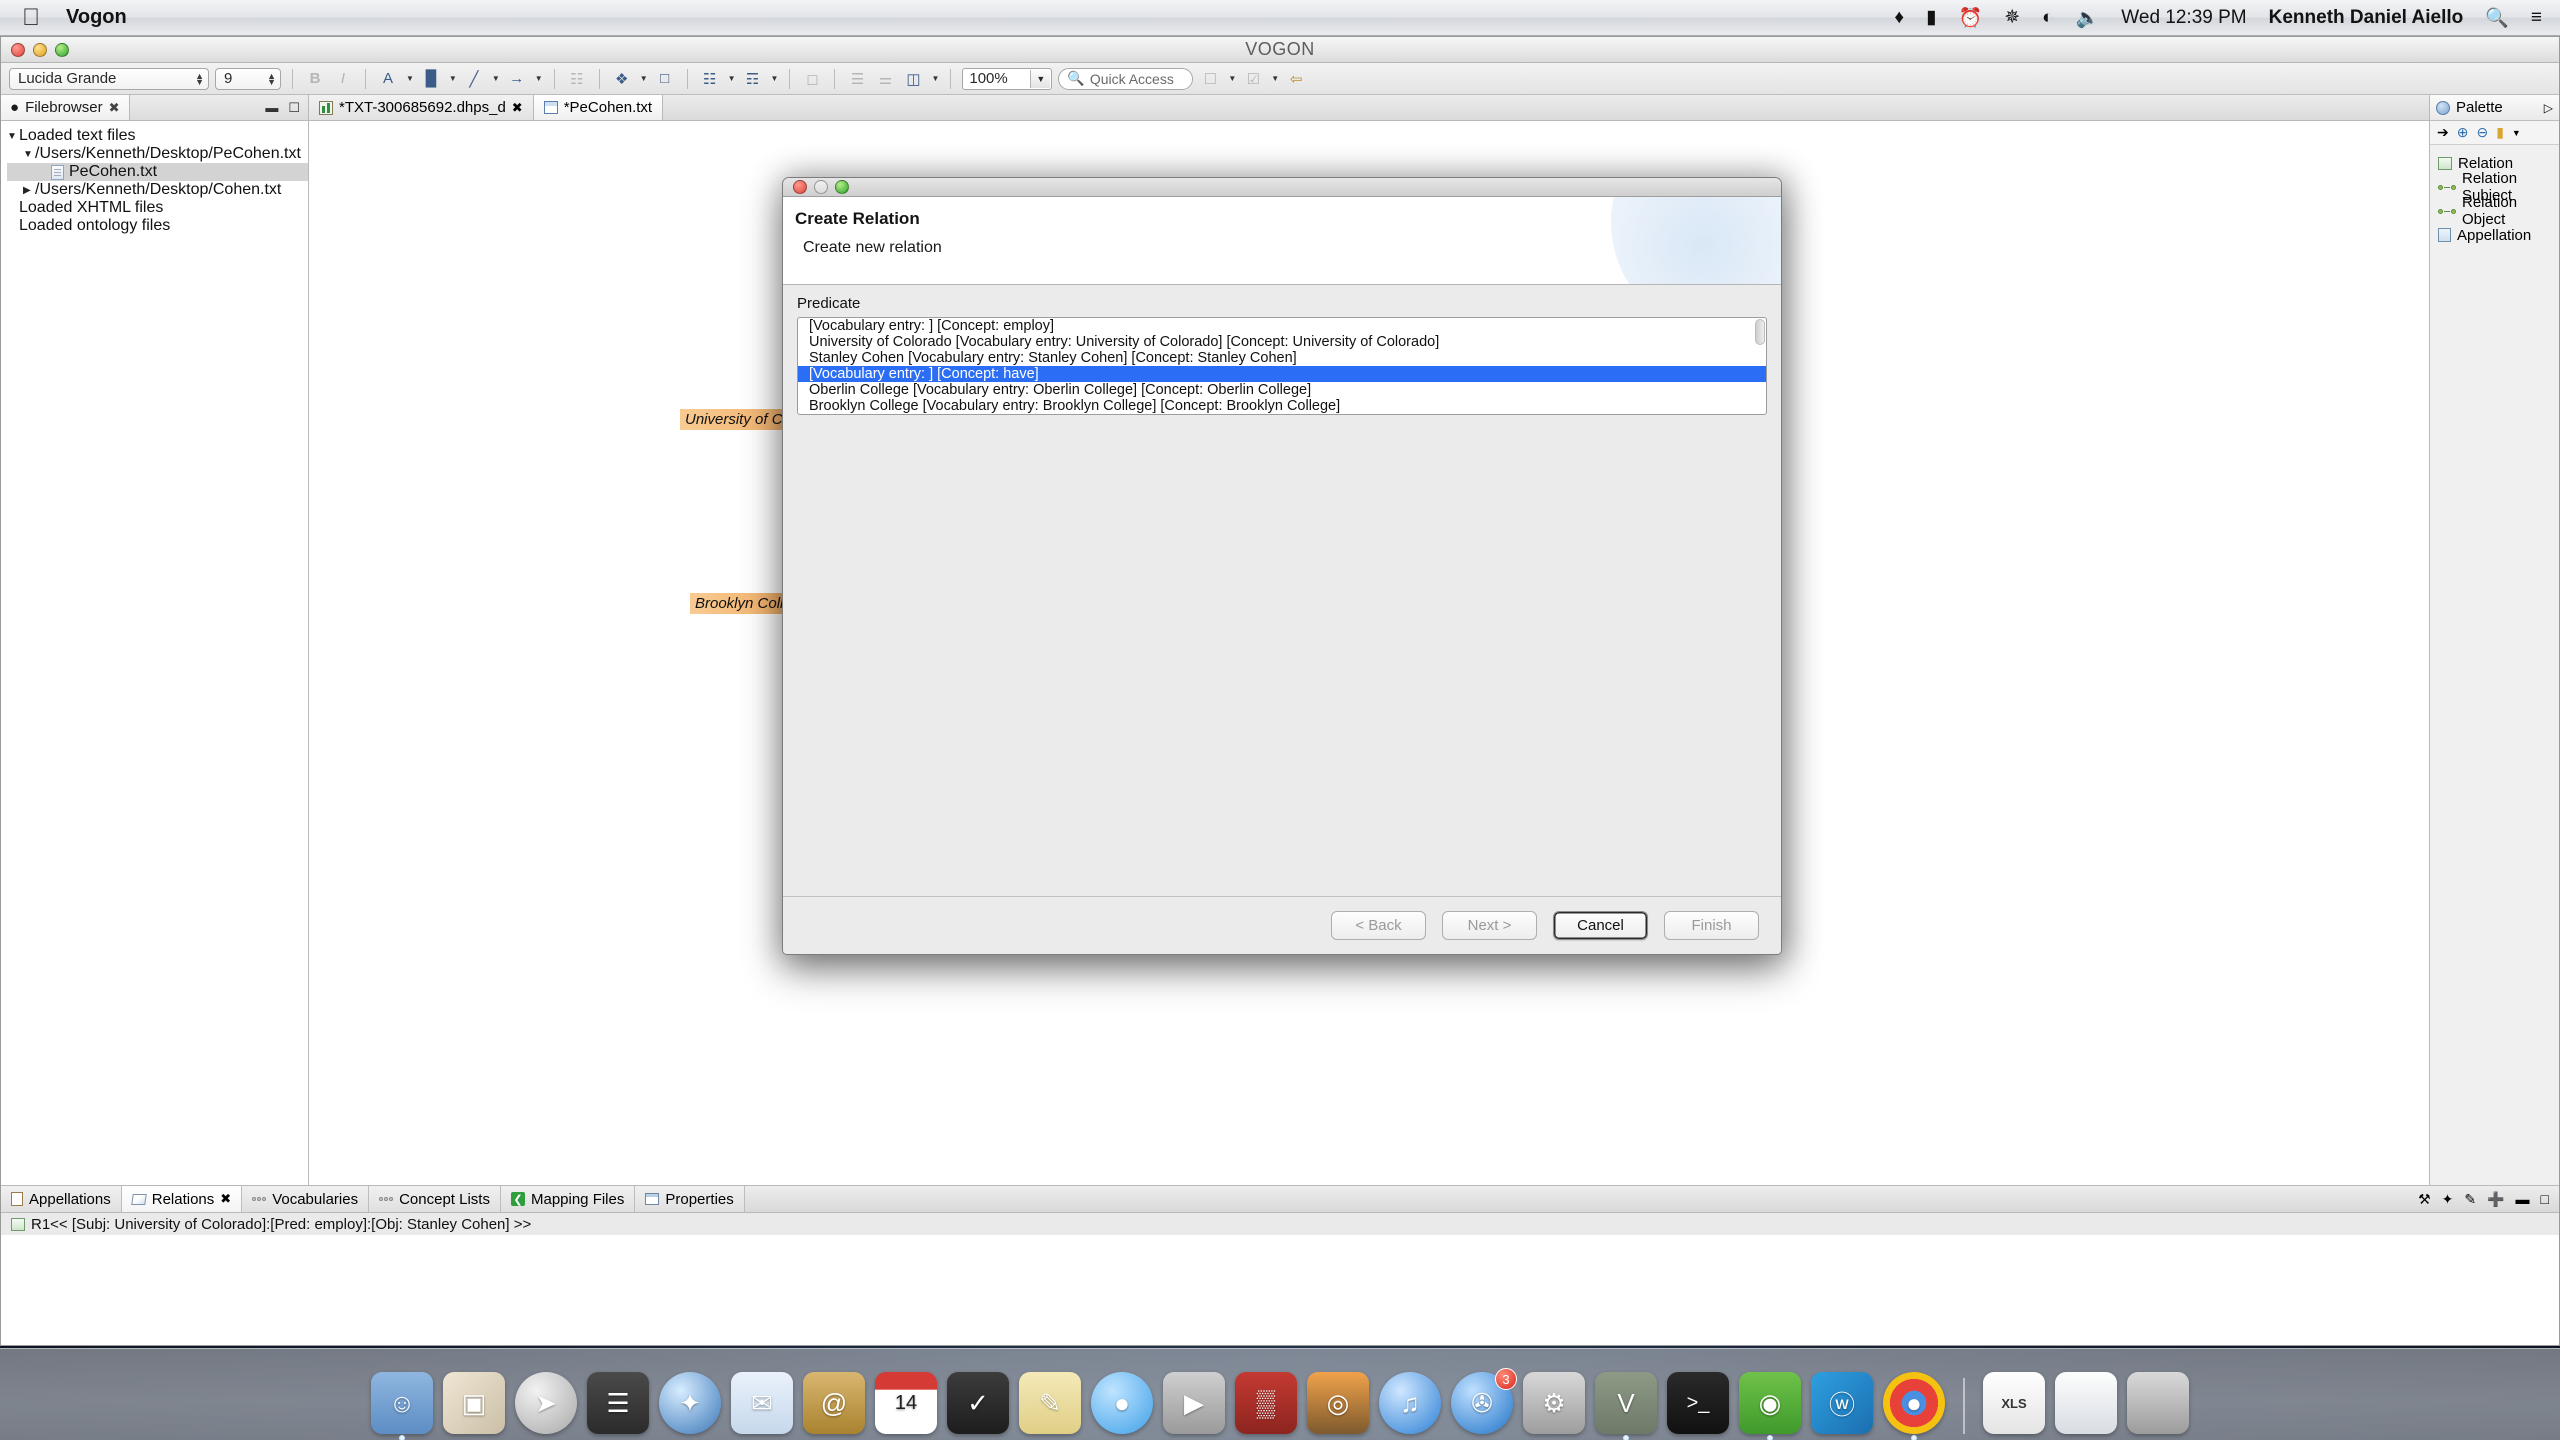 This screenshot has height=1440, width=2560. Describe the element at coordinates (1282, 326) in the screenshot. I see `predicate-option: [Vocabulary entry: ] [Concept: employ]` at that location.